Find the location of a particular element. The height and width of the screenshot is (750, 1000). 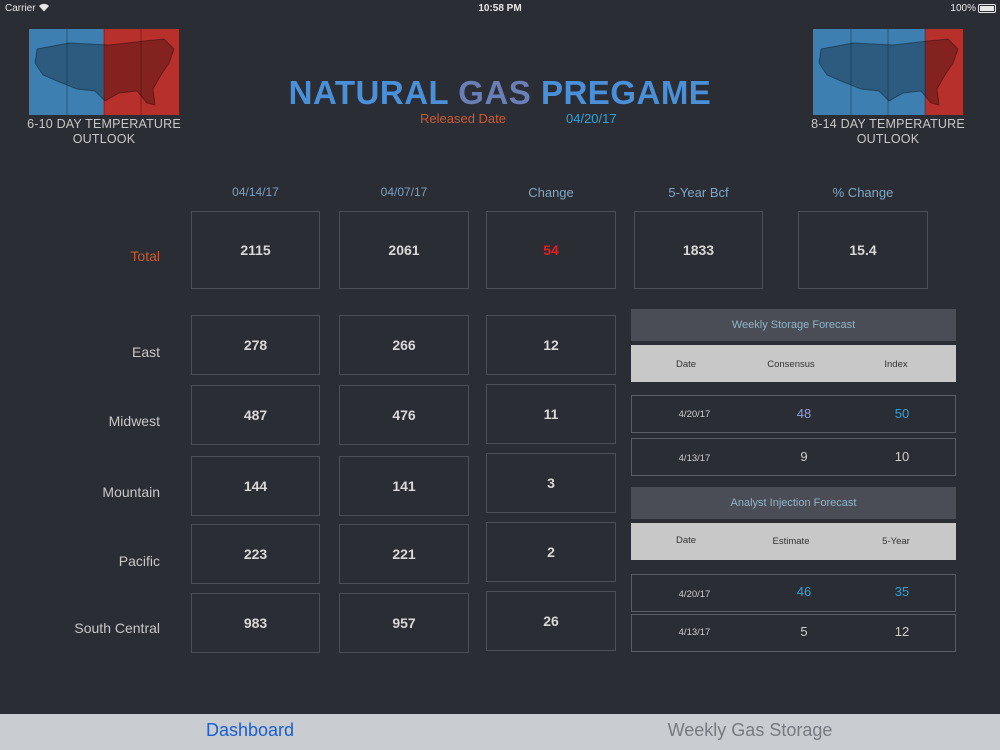

column-header-change: Change is located at coordinates (551, 192).